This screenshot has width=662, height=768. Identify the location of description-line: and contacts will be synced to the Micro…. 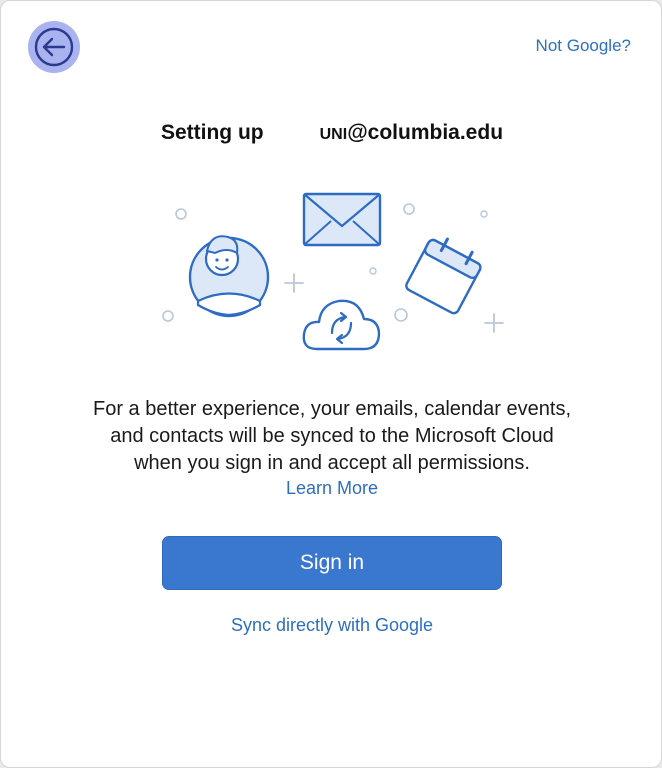
(332, 436).